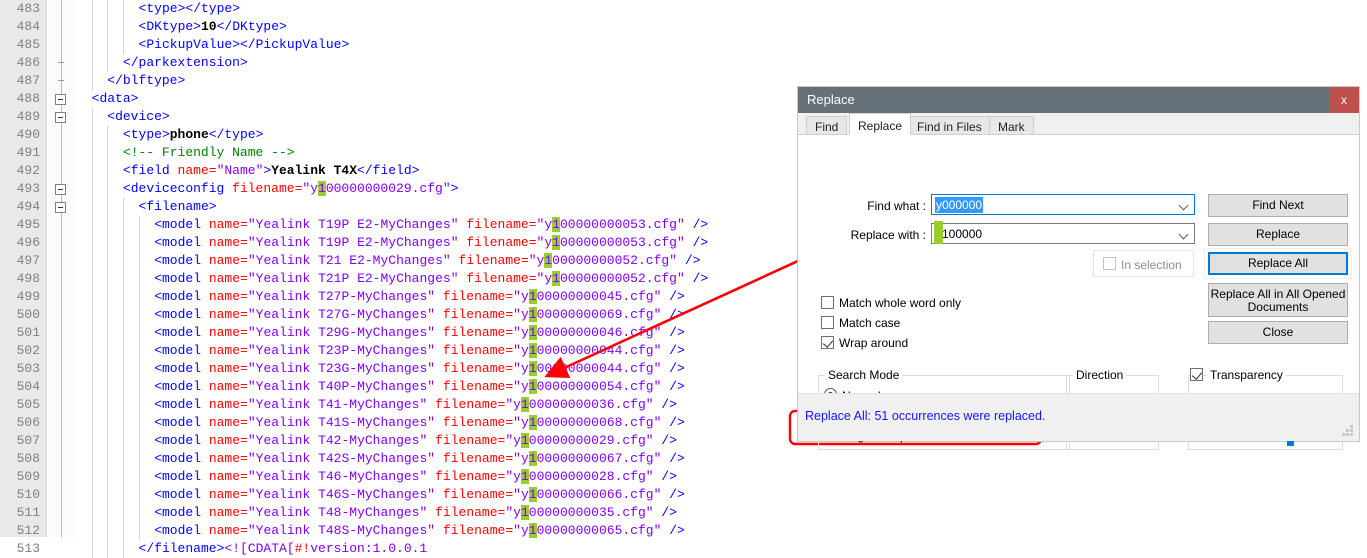 The height and width of the screenshot is (558, 1367). Describe the element at coordinates (827, 302) in the screenshot. I see `match-whole-word-only-checkbox` at that location.